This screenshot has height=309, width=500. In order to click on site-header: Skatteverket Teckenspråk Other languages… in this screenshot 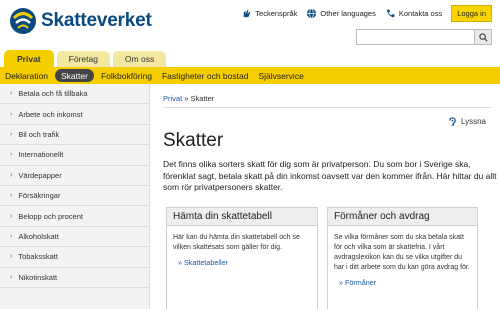, I will do `click(250, 23)`.